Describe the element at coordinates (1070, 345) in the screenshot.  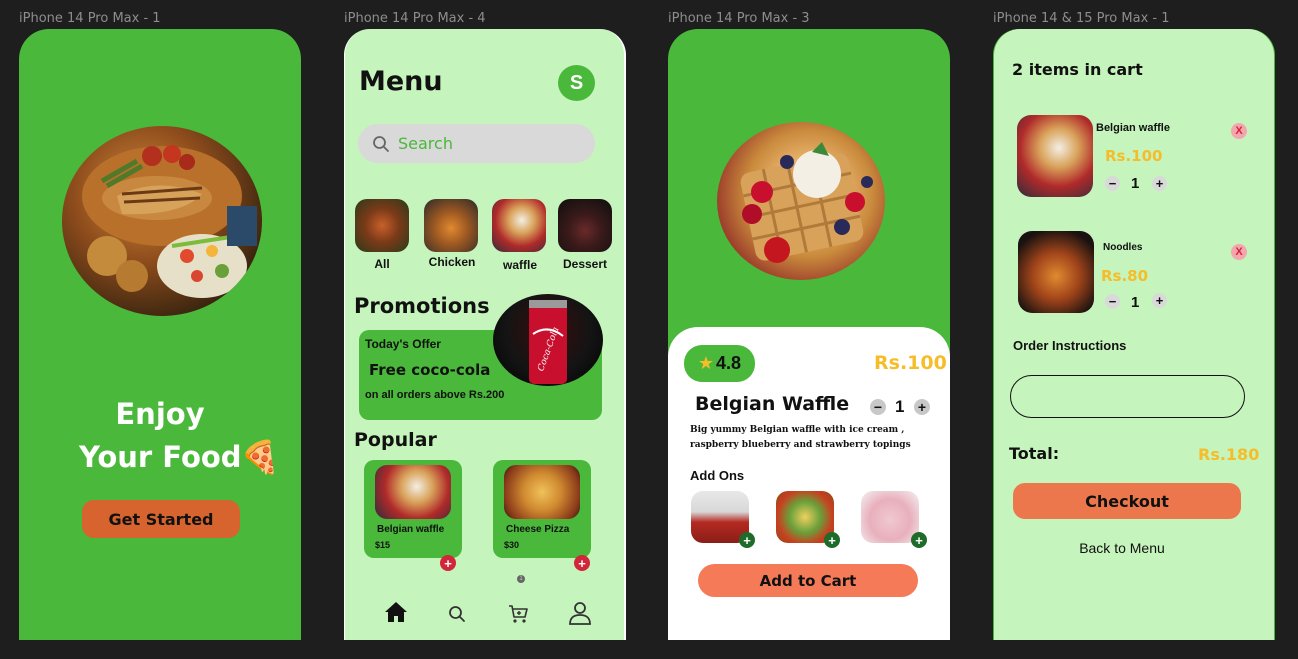
I see `instructions-label: Order Instructions` at that location.